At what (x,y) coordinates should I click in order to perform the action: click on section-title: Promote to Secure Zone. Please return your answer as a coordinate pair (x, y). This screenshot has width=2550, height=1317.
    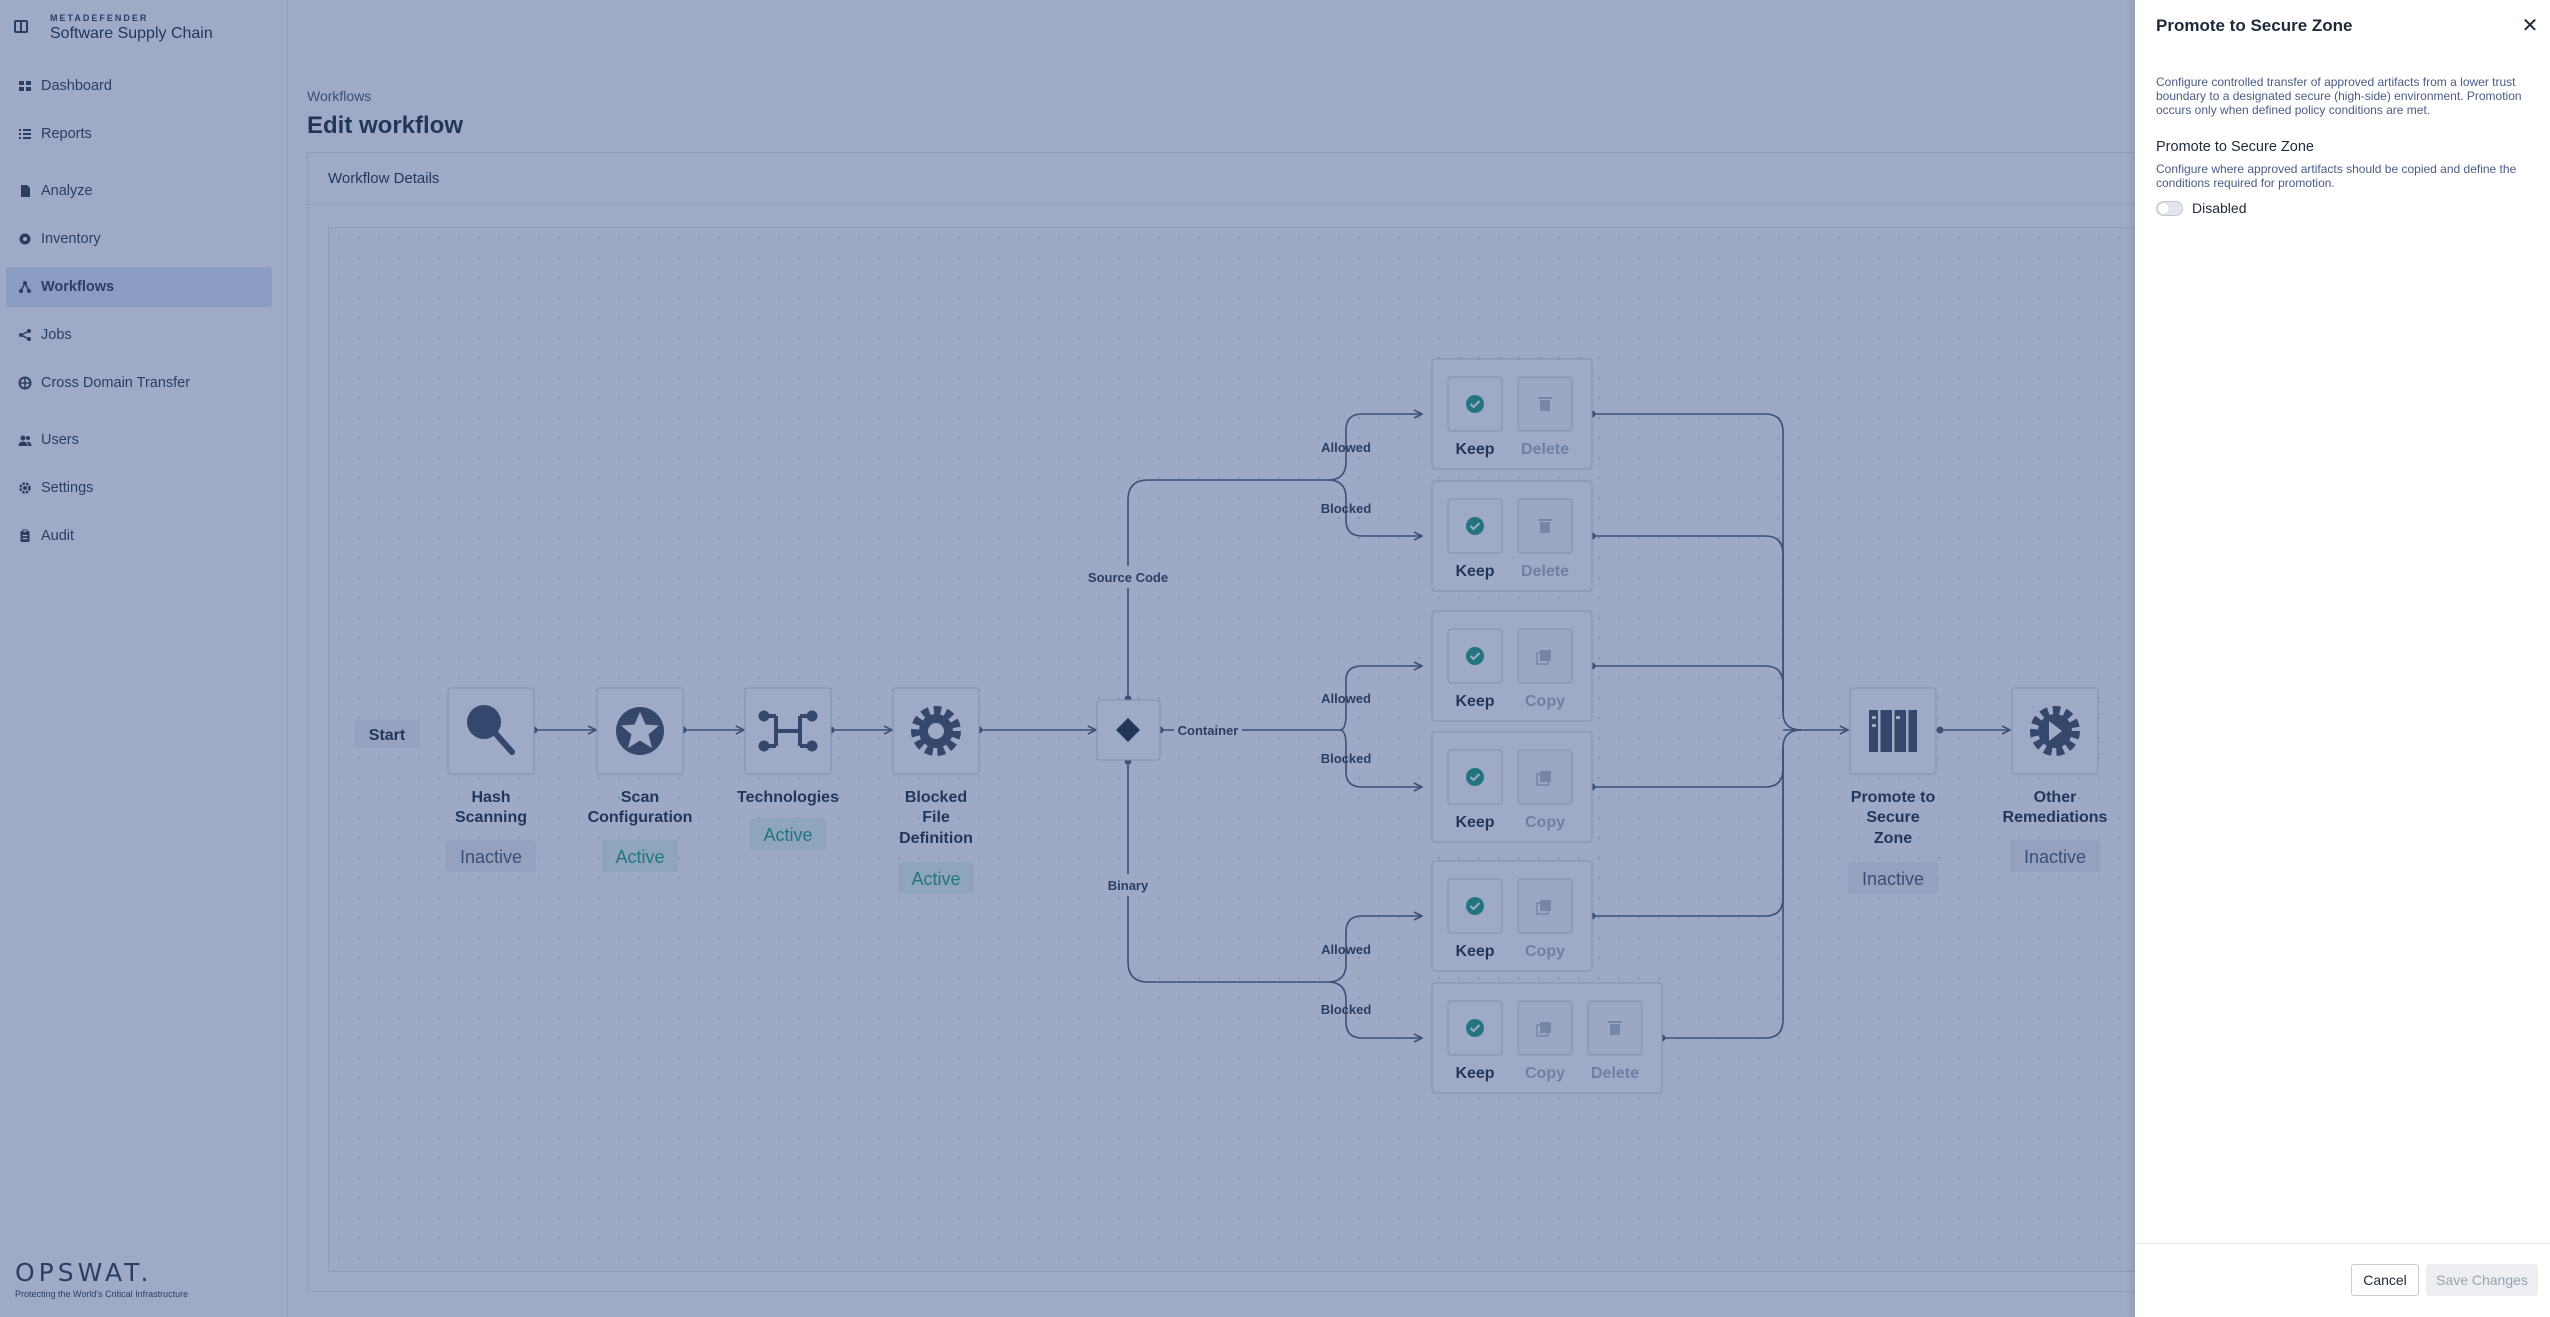
    Looking at the image, I should click on (2235, 147).